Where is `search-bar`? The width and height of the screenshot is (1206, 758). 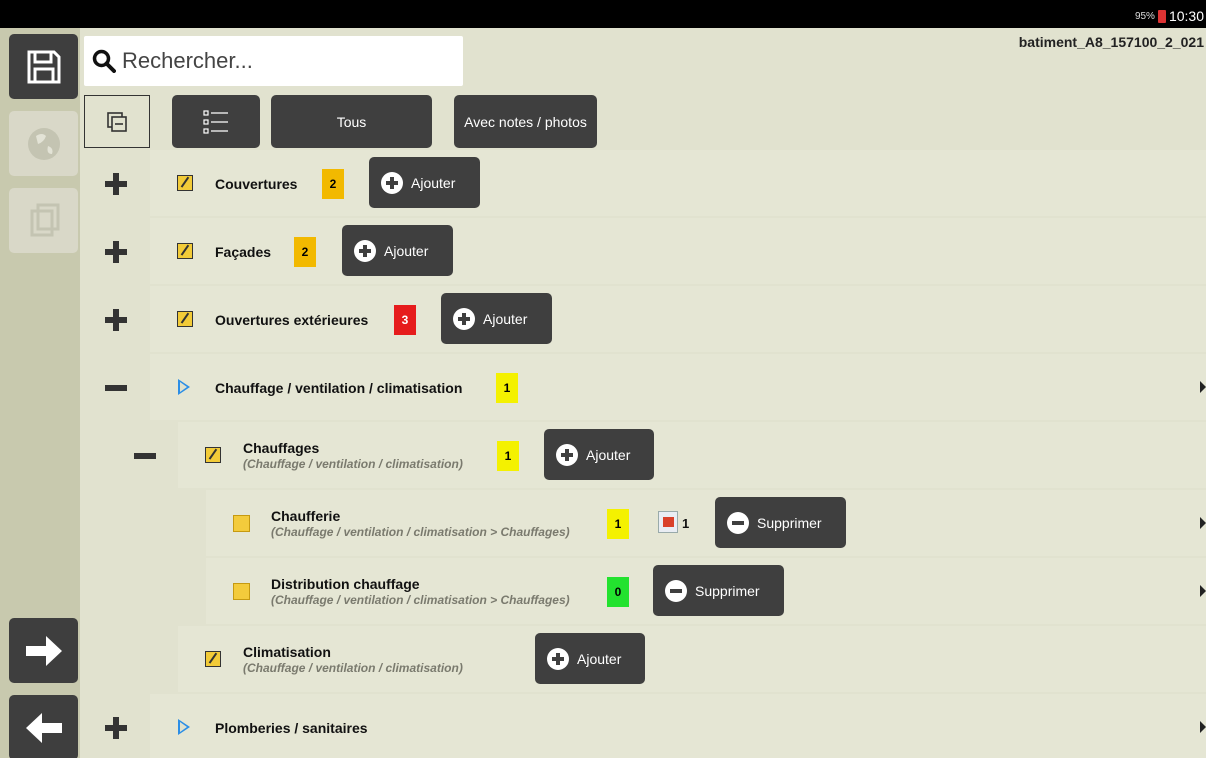
search-bar is located at coordinates (273, 61).